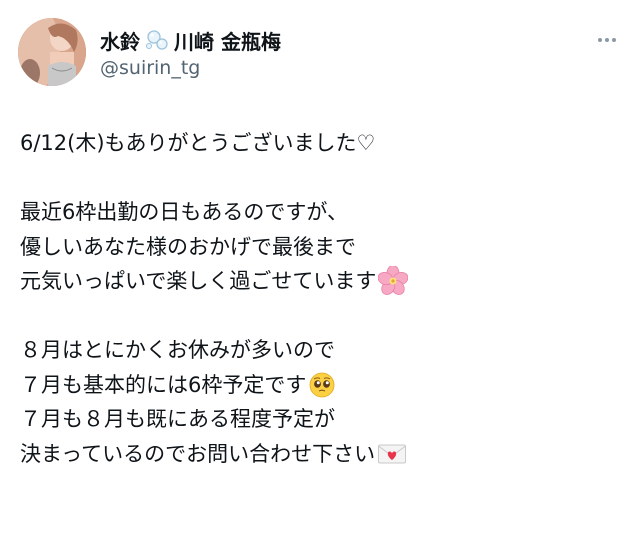 Image resolution: width=640 pixels, height=535 pixels. What do you see at coordinates (198, 453) in the screenshot?
I see `post-line-text: 決まっているのでお問い合わせ下さい` at bounding box center [198, 453].